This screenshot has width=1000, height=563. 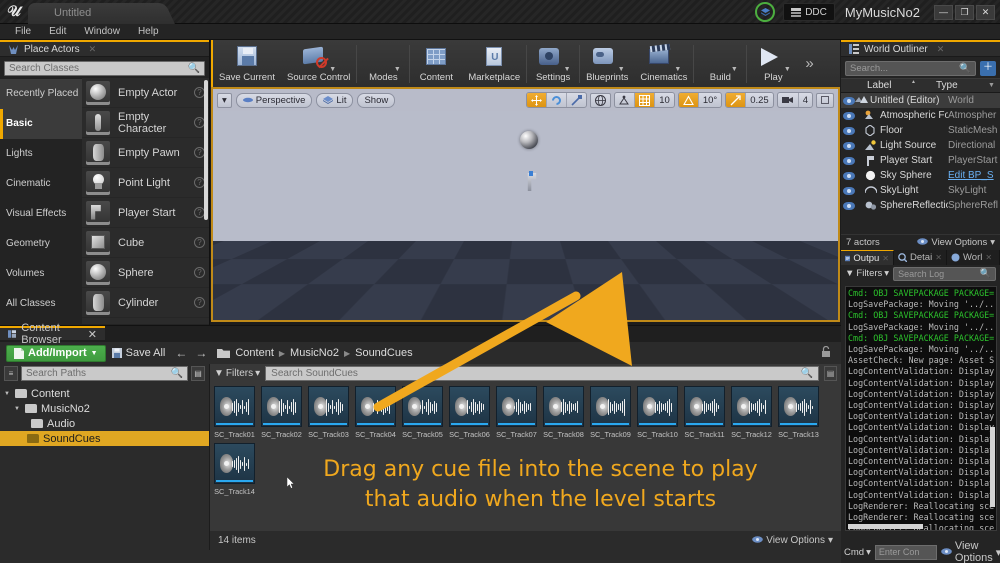 What do you see at coordinates (206, 150) in the screenshot?
I see `actor-list-scrollbar` at bounding box center [206, 150].